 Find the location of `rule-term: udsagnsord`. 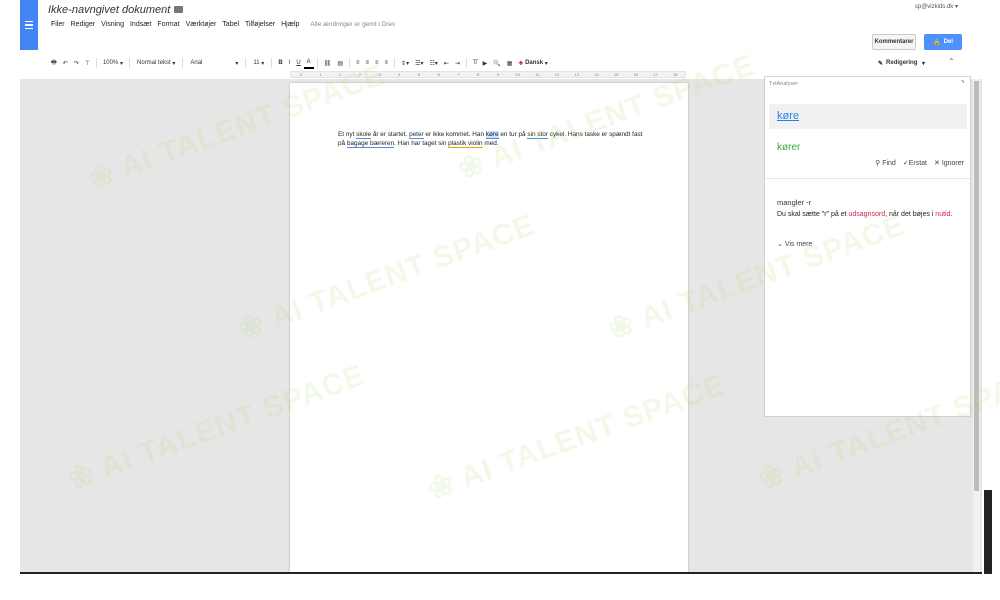

rule-term: udsagnsord is located at coordinates (867, 214).